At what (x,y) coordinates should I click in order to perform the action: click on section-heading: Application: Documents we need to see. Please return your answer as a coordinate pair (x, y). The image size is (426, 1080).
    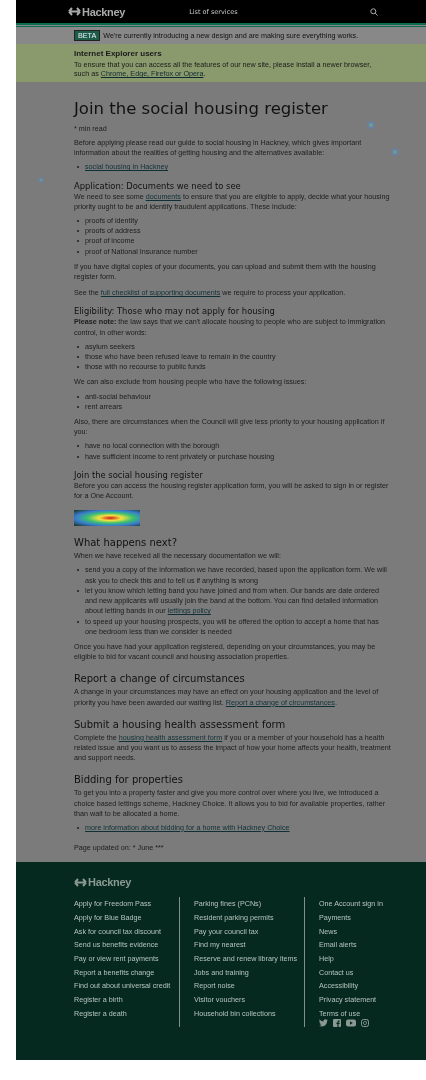
    Looking at the image, I should click on (158, 185).